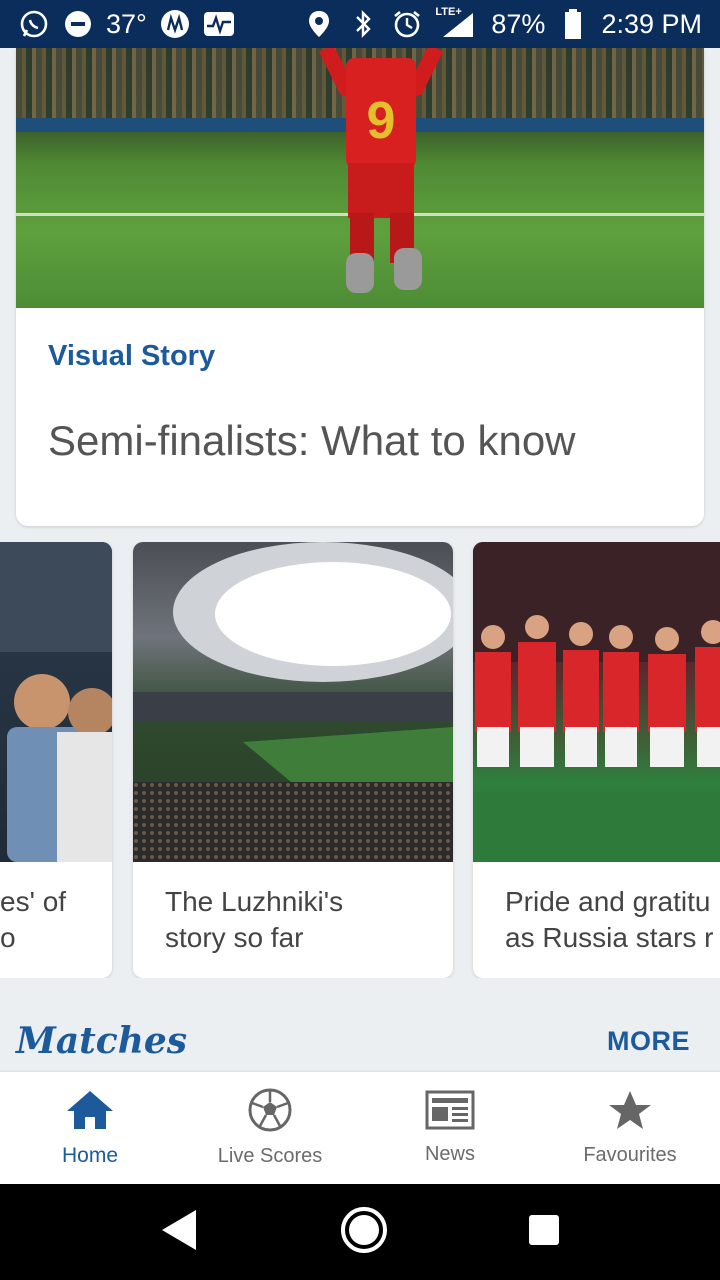  I want to click on status-bar: 37° LTE+ 87% 2:39 PM, so click(360, 24).